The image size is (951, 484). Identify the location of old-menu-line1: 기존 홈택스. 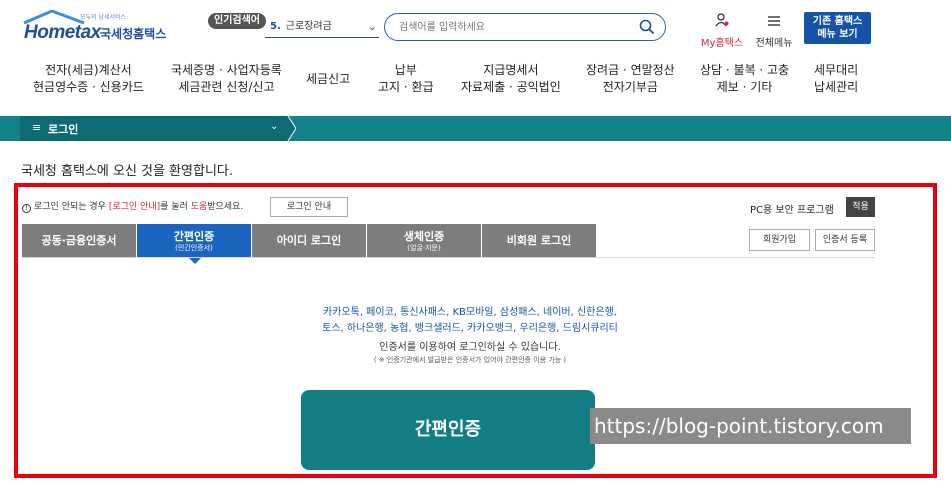
(837, 21).